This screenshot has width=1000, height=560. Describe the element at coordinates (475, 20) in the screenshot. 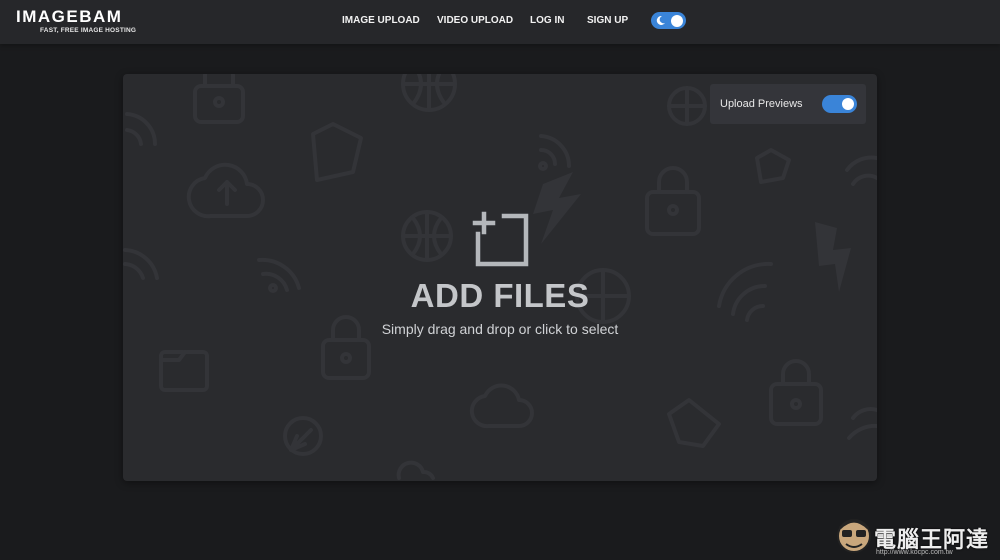

I see `nav-video-upload: VIDEO UPLOAD` at that location.